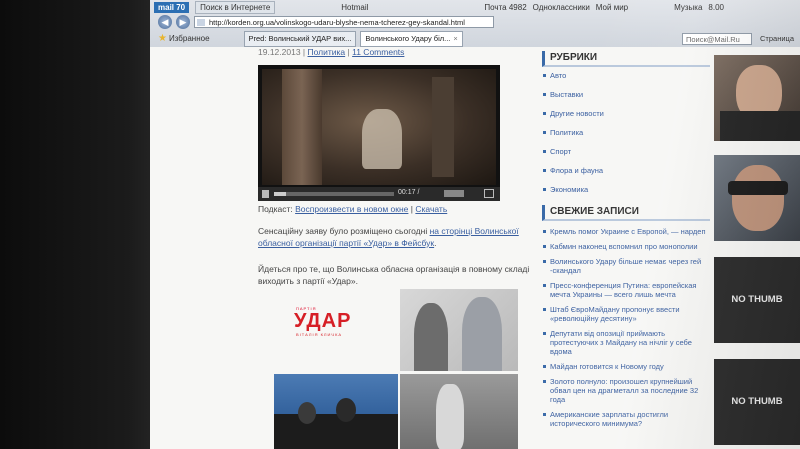 The height and width of the screenshot is (449, 800). I want to click on page-menu: Страница, so click(777, 38).